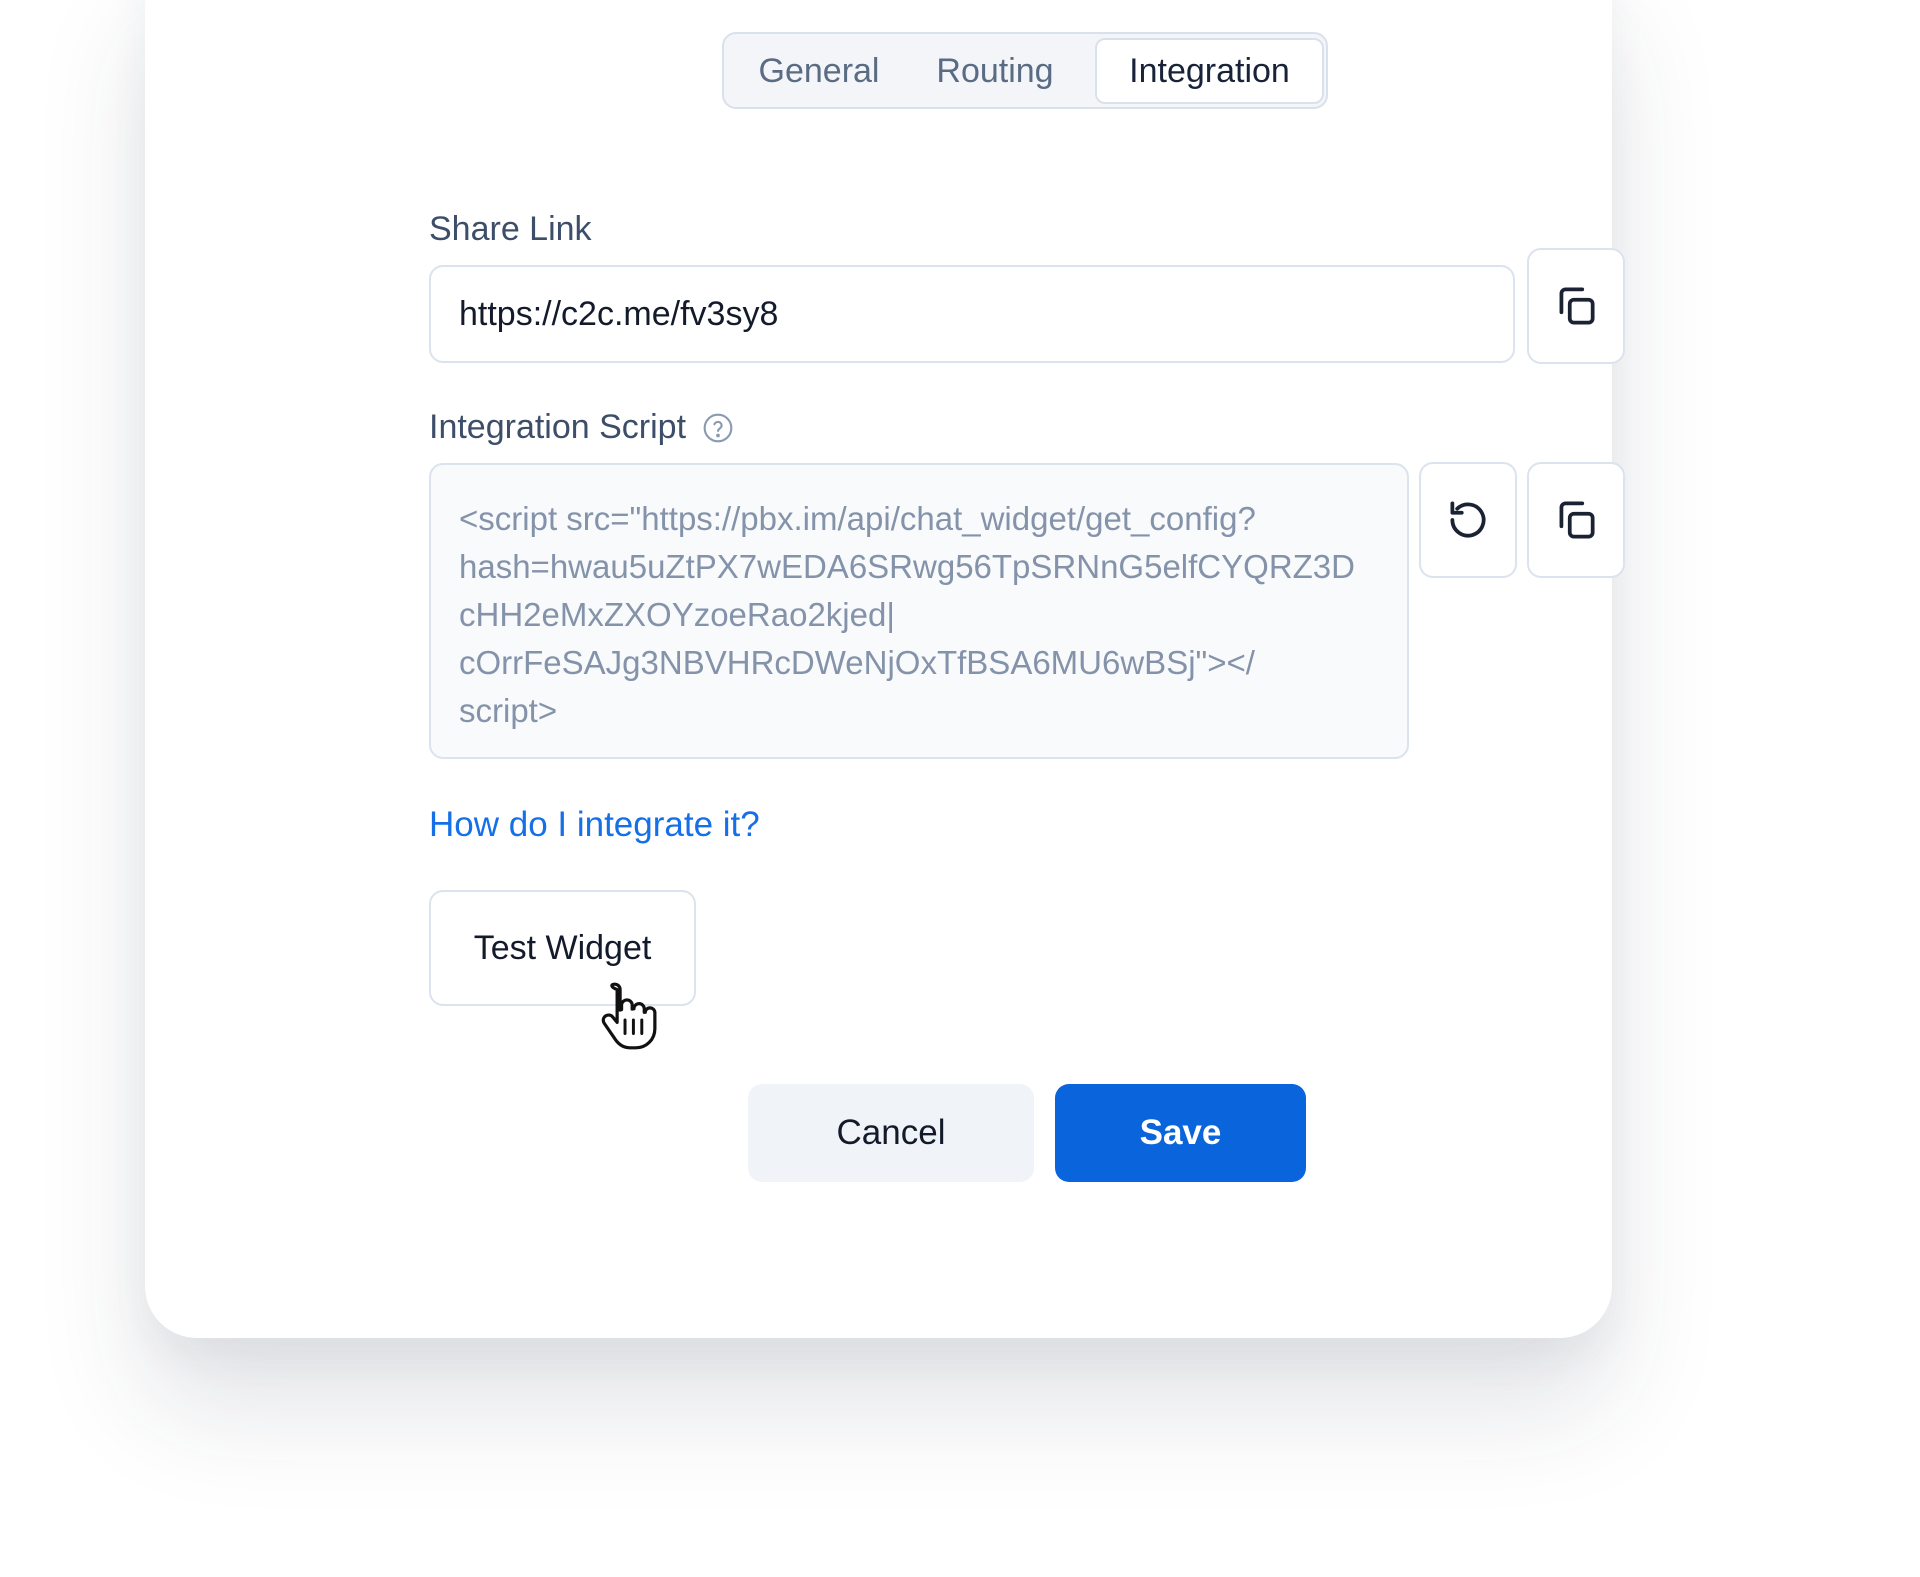 The width and height of the screenshot is (1920, 1577). I want to click on question-circle-icon, so click(718, 428).